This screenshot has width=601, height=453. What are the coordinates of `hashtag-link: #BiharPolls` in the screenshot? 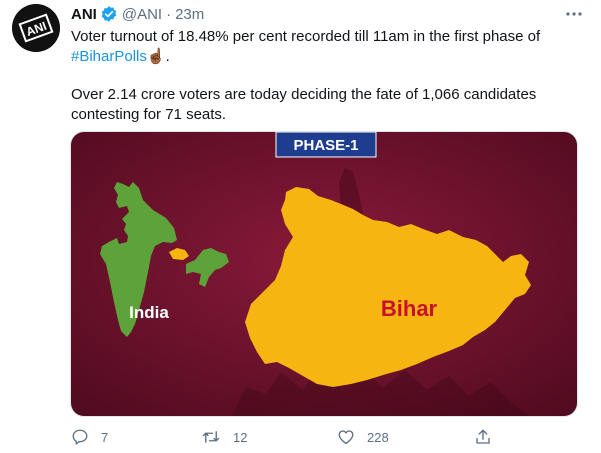 It's located at (109, 56).